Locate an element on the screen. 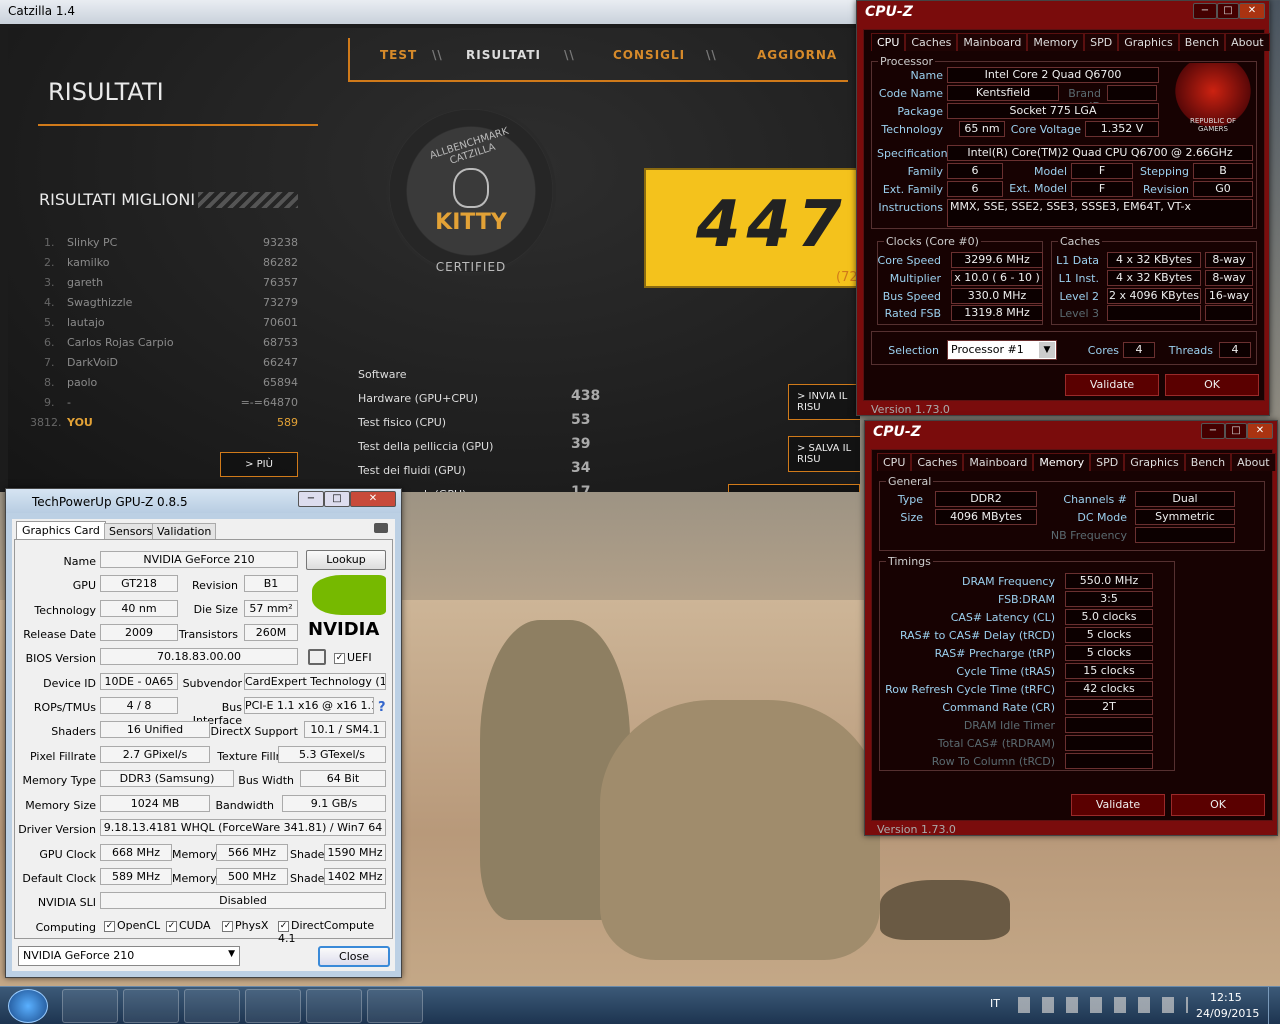 The image size is (1280, 1024). explorer-icon is located at coordinates (90, 1006).